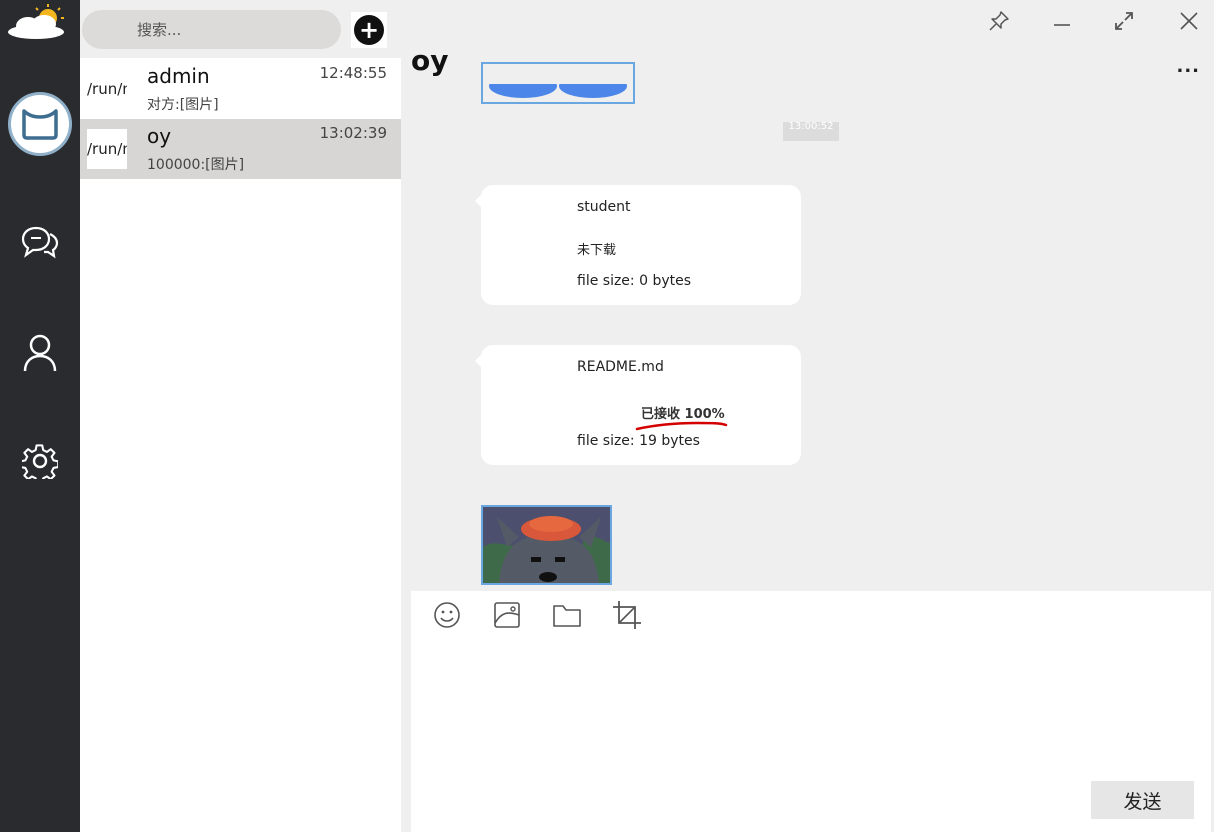  I want to click on red-annotation-underline, so click(681, 426).